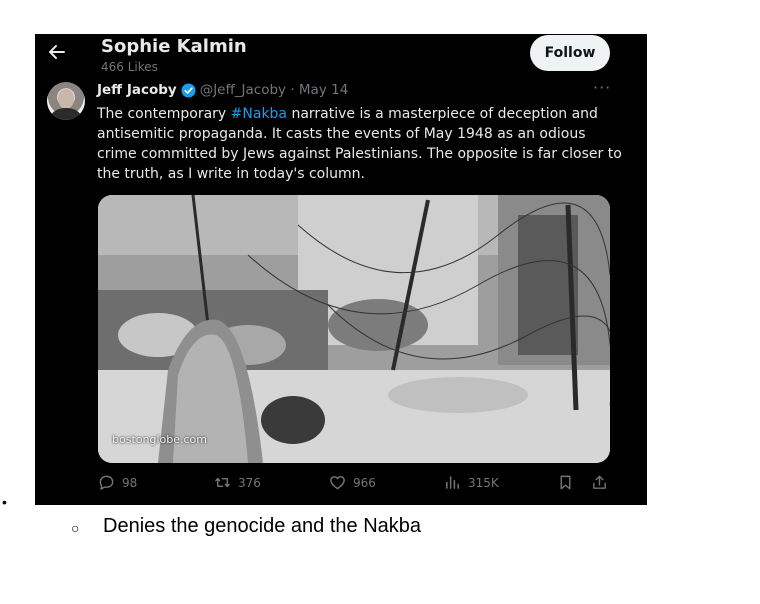 This screenshot has height=604, width=760. I want to click on author-handle-date: @Jeff_Jacoby · May 14, so click(274, 90).